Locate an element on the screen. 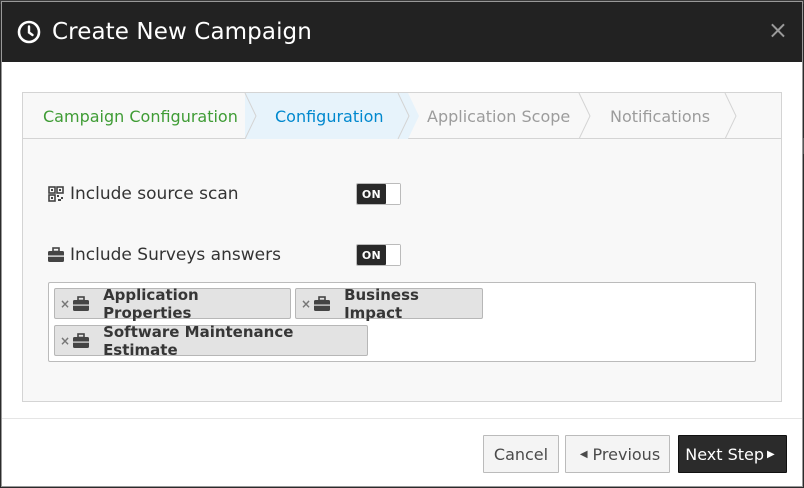 The width and height of the screenshot is (804, 488). clock-icon is located at coordinates (29, 32).